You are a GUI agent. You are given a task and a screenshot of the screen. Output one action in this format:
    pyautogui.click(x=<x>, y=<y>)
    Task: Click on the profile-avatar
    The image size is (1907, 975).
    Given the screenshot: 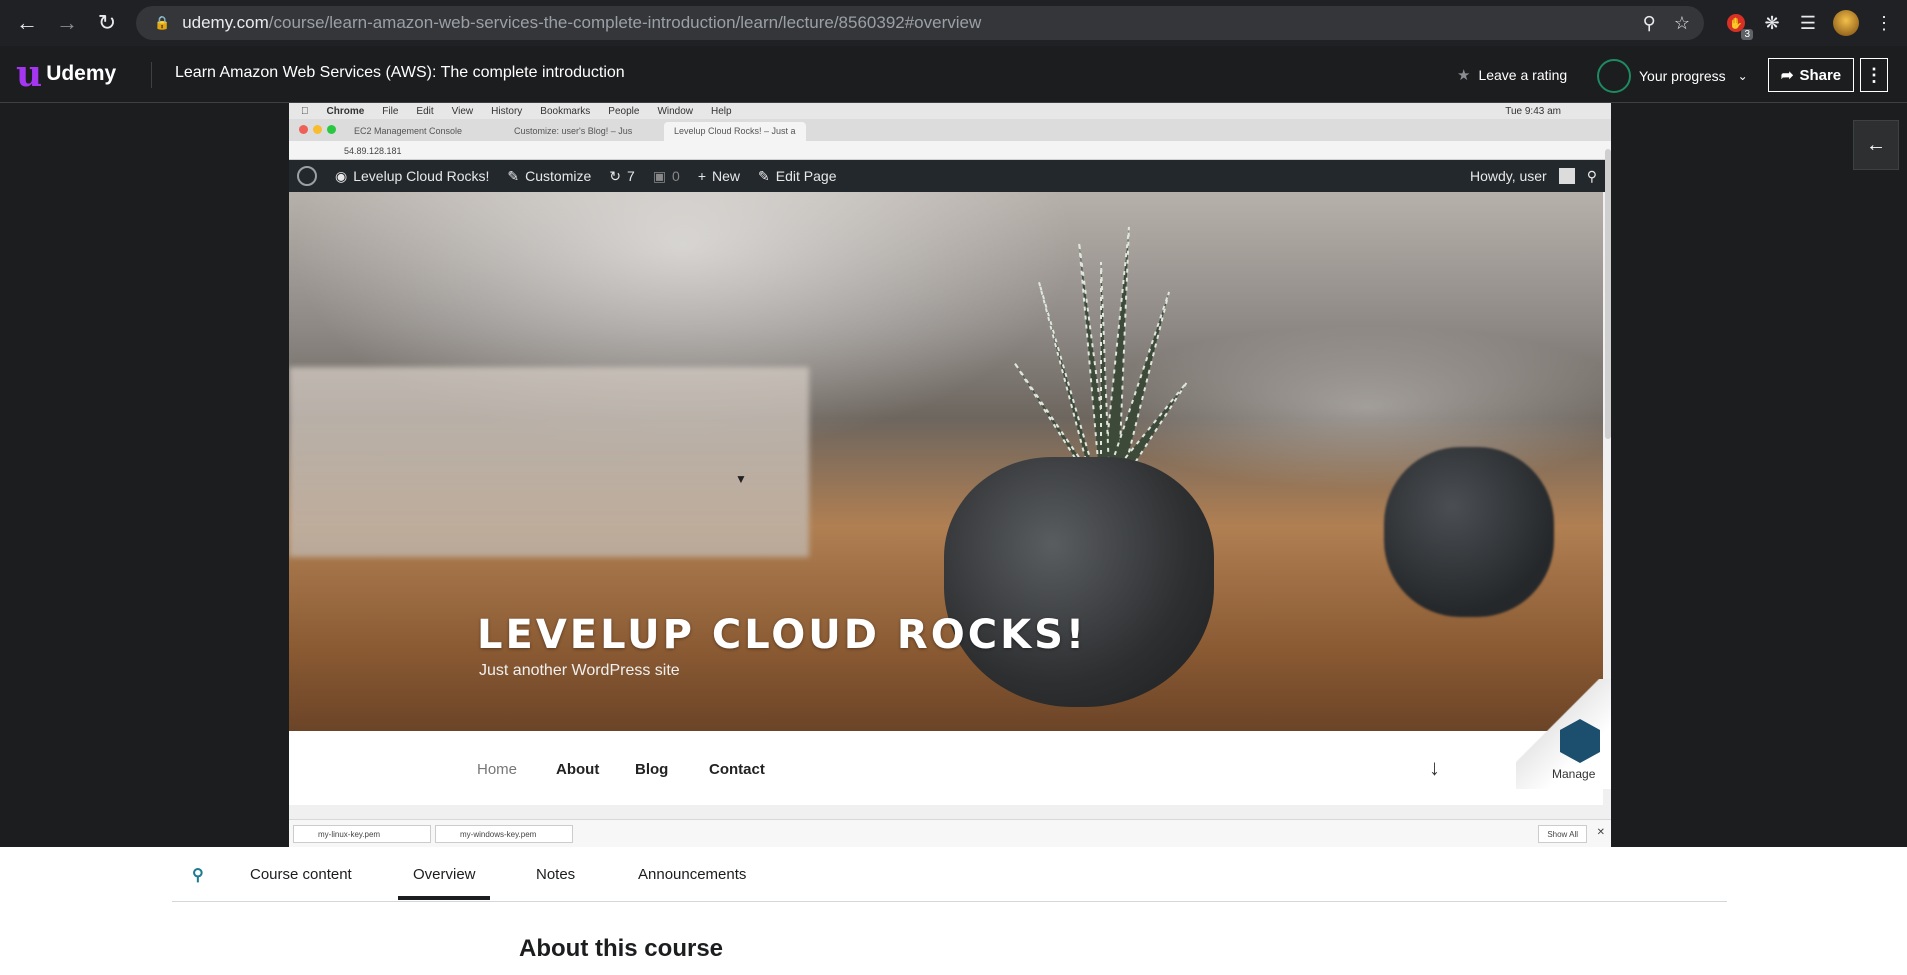 What is the action you would take?
    pyautogui.click(x=1846, y=23)
    